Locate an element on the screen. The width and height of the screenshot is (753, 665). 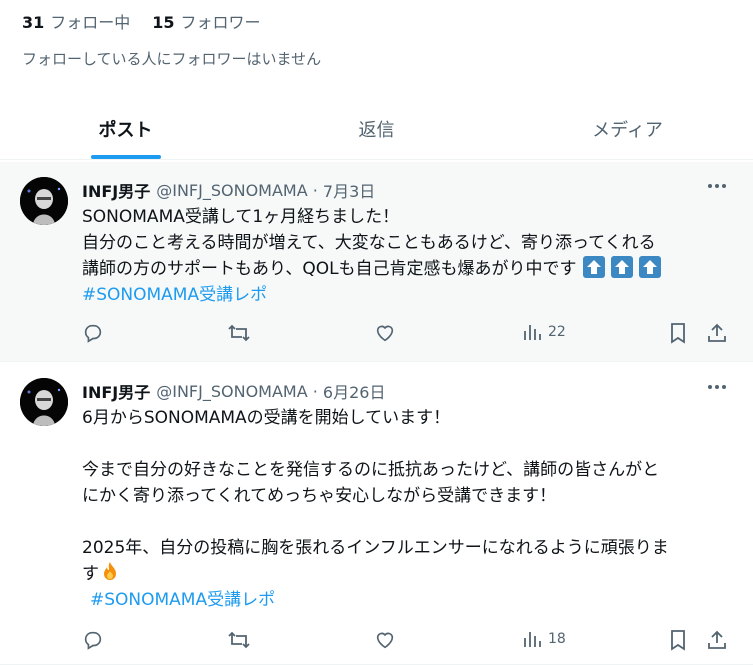
post-header: INFJ男子 @INFJ_SONOMAMA · 7月3日 is located at coordinates (228, 190).